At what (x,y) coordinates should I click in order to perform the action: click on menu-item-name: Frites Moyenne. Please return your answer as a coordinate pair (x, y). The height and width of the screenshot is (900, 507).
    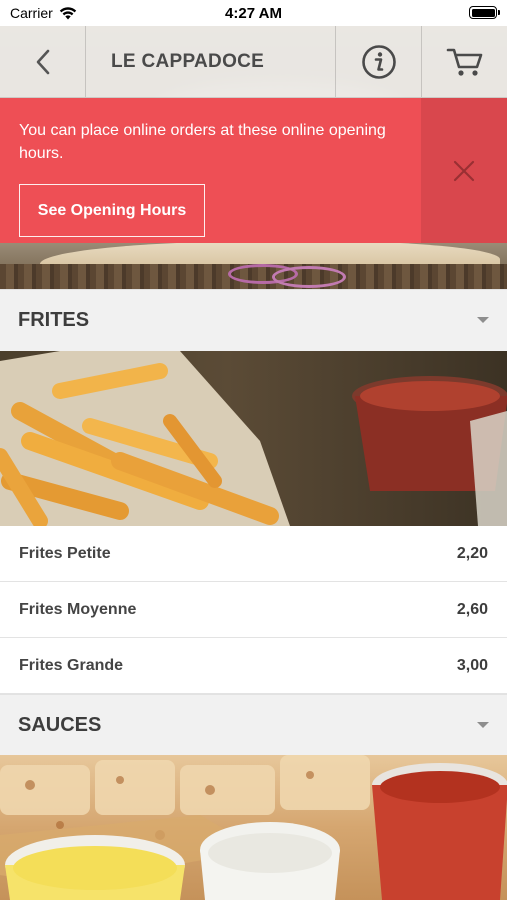
    Looking at the image, I should click on (78, 609).